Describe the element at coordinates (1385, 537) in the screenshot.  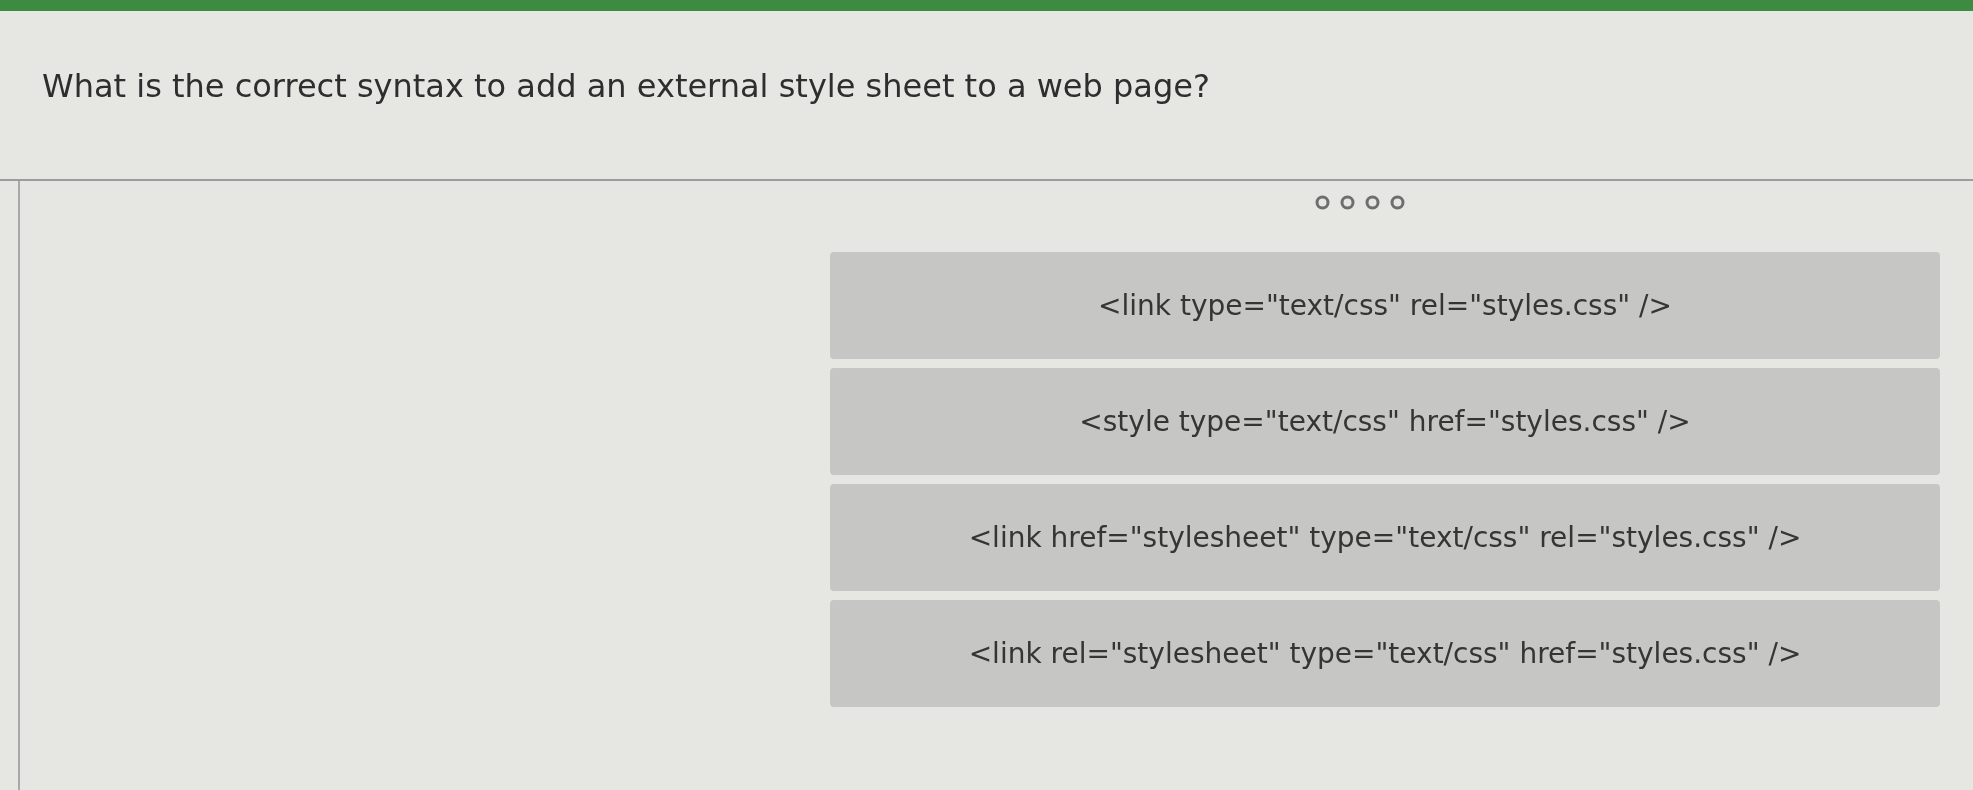
I see `answer-option: <link href="stylesheet" type="text/css" rel="styles.css" />` at that location.